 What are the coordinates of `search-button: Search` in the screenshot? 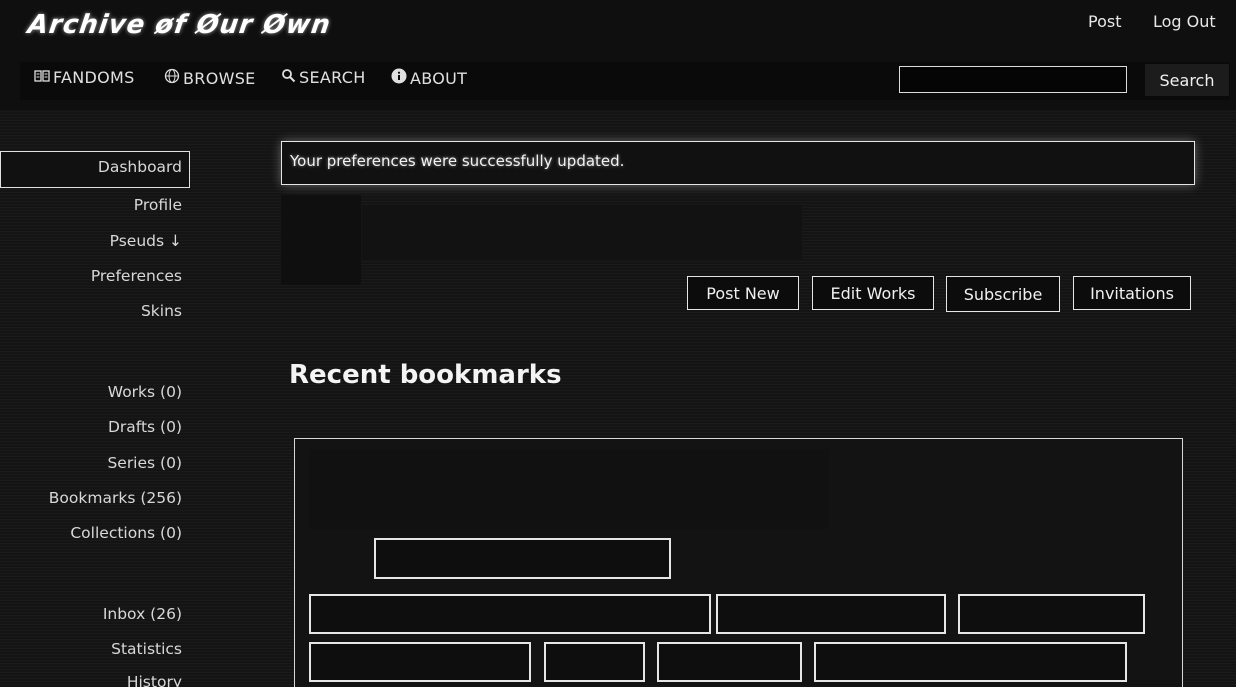 It's located at (1187, 80).